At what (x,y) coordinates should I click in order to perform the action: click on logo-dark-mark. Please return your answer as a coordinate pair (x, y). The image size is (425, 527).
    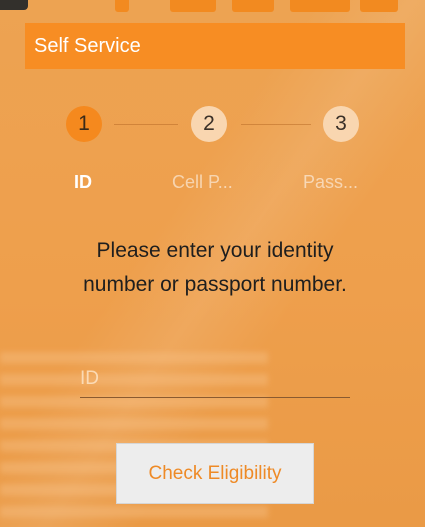
    Looking at the image, I should click on (14, 5).